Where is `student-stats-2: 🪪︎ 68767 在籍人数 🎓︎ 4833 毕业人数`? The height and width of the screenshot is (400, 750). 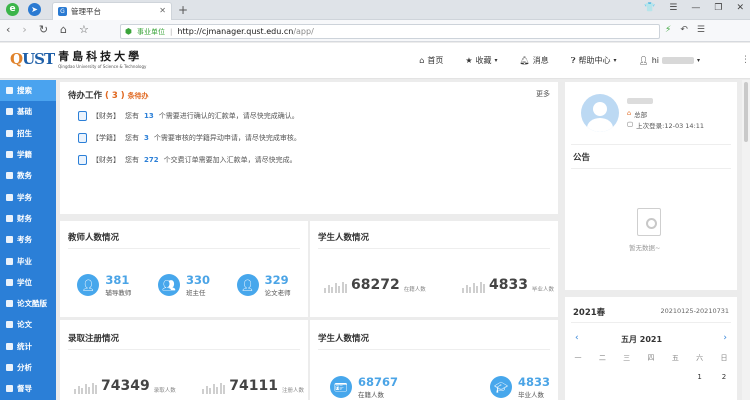 student-stats-2: 🪪︎ 68767 在籍人数 🎓︎ 4833 毕业人数 is located at coordinates (440, 387).